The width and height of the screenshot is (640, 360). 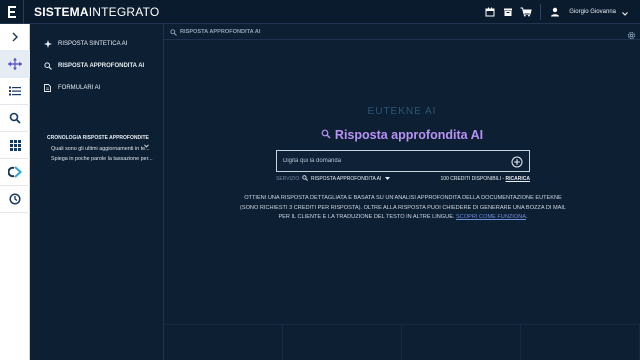 What do you see at coordinates (555, 12) in the screenshot?
I see `user-icon` at bounding box center [555, 12].